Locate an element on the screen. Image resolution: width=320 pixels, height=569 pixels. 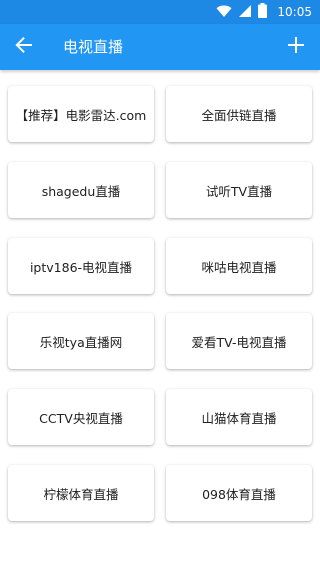
status-icons: 10:05 is located at coordinates (264, 12).